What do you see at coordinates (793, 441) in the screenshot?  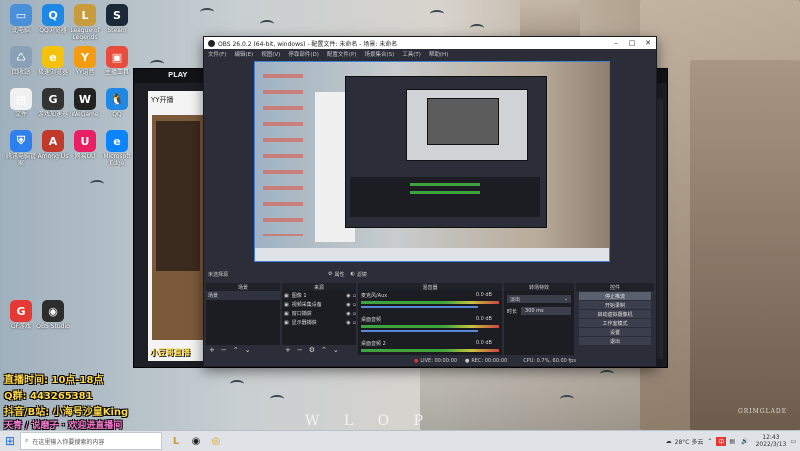 I see `notification-icon: ▭` at bounding box center [793, 441].